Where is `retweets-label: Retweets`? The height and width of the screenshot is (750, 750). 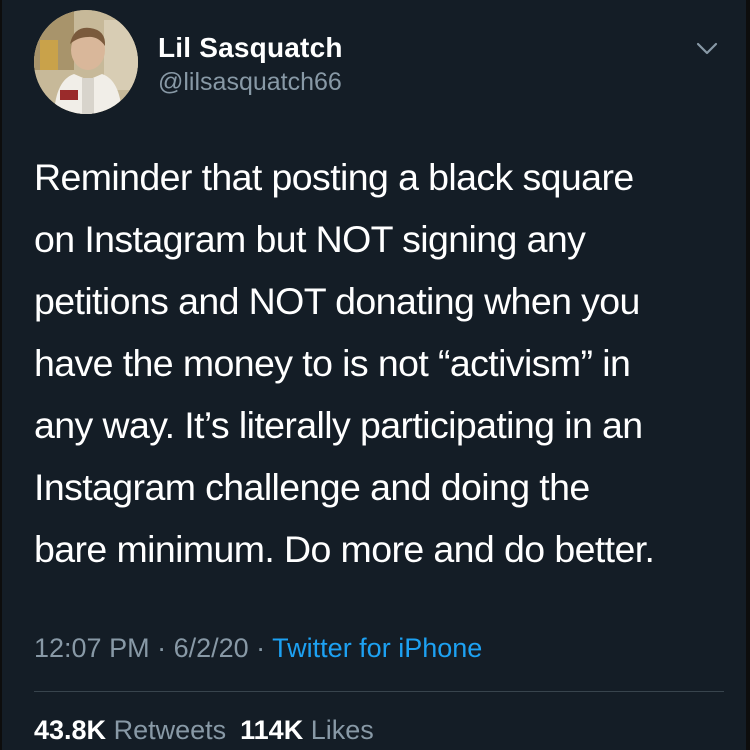
retweets-label: Retweets is located at coordinates (170, 730).